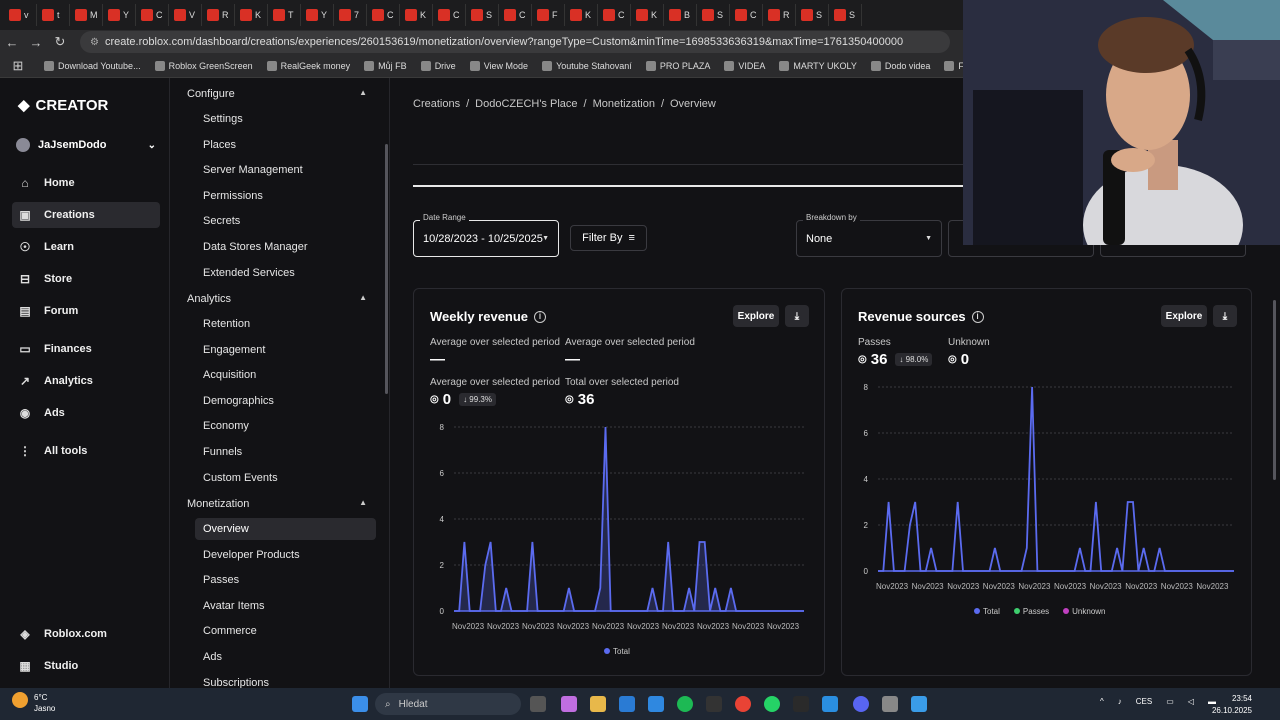 This screenshot has width=1280, height=720. I want to click on section-configure: Configure ▲, so click(277, 94).